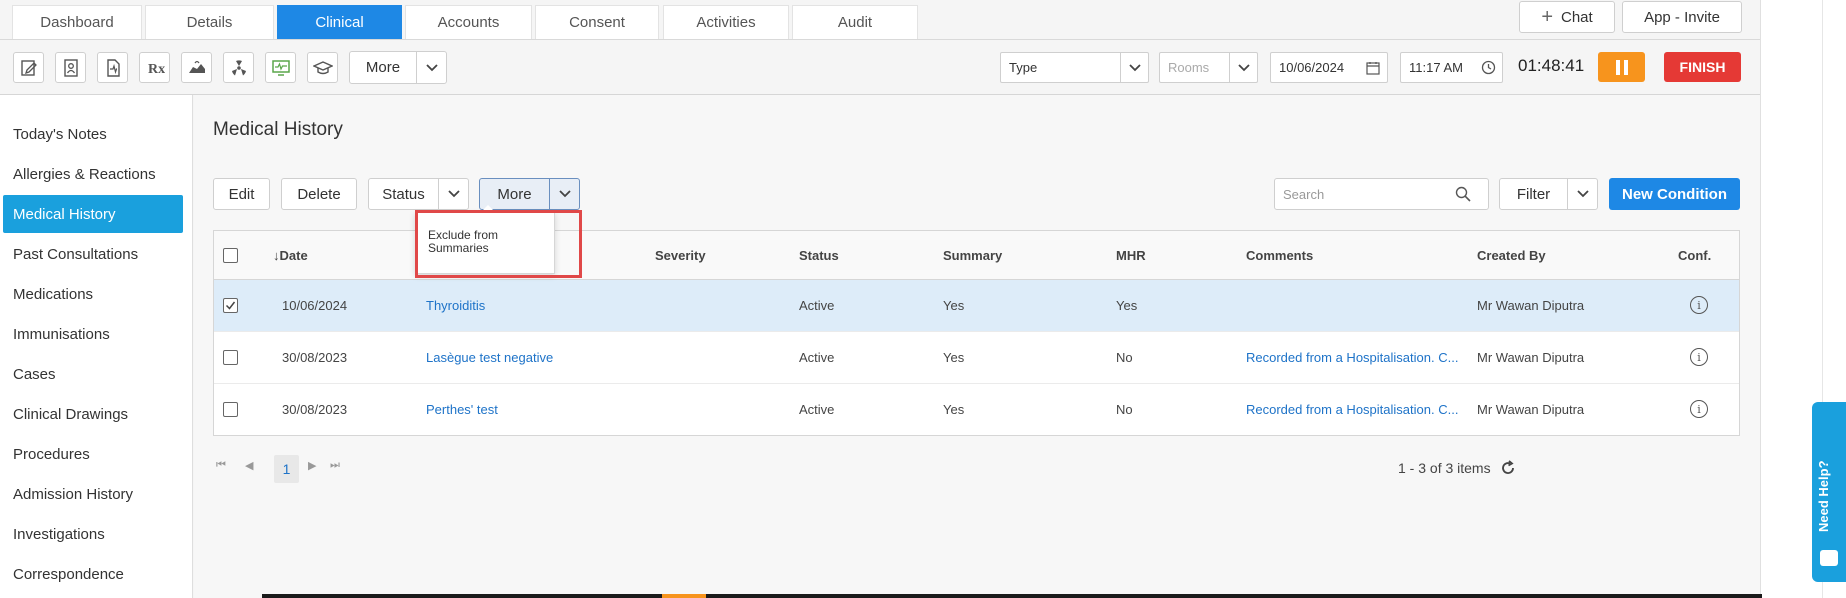 This screenshot has width=1846, height=598. I want to click on row-condition-link: Perthes' test, so click(462, 409).